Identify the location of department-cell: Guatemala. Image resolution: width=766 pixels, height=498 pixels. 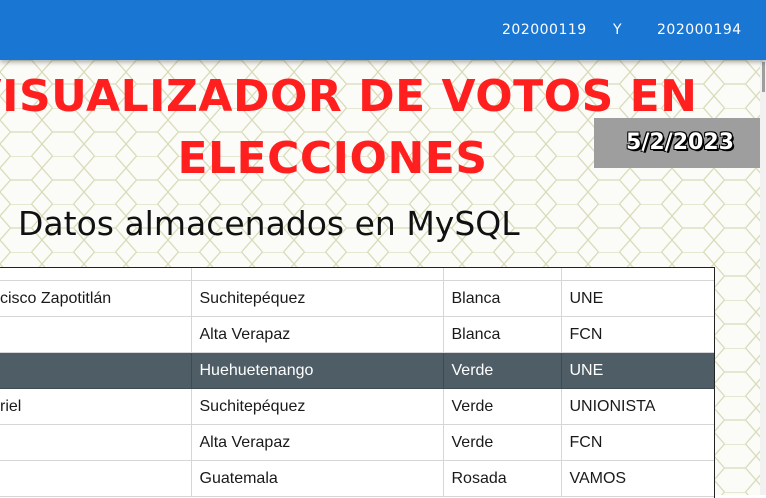
(317, 478).